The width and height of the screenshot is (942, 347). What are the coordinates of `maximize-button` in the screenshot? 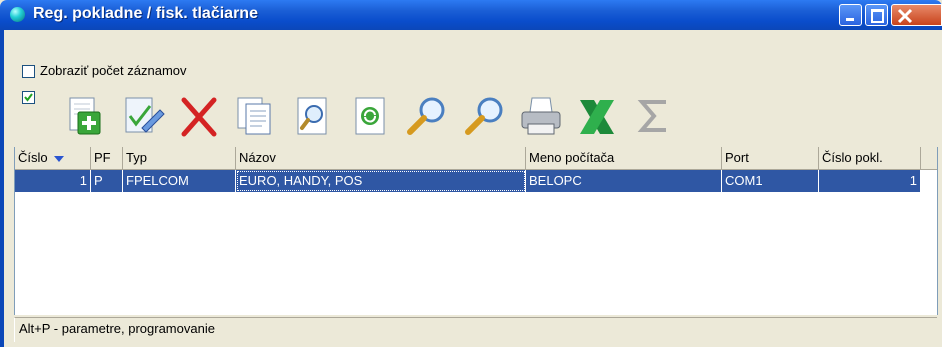 It's located at (876, 15).